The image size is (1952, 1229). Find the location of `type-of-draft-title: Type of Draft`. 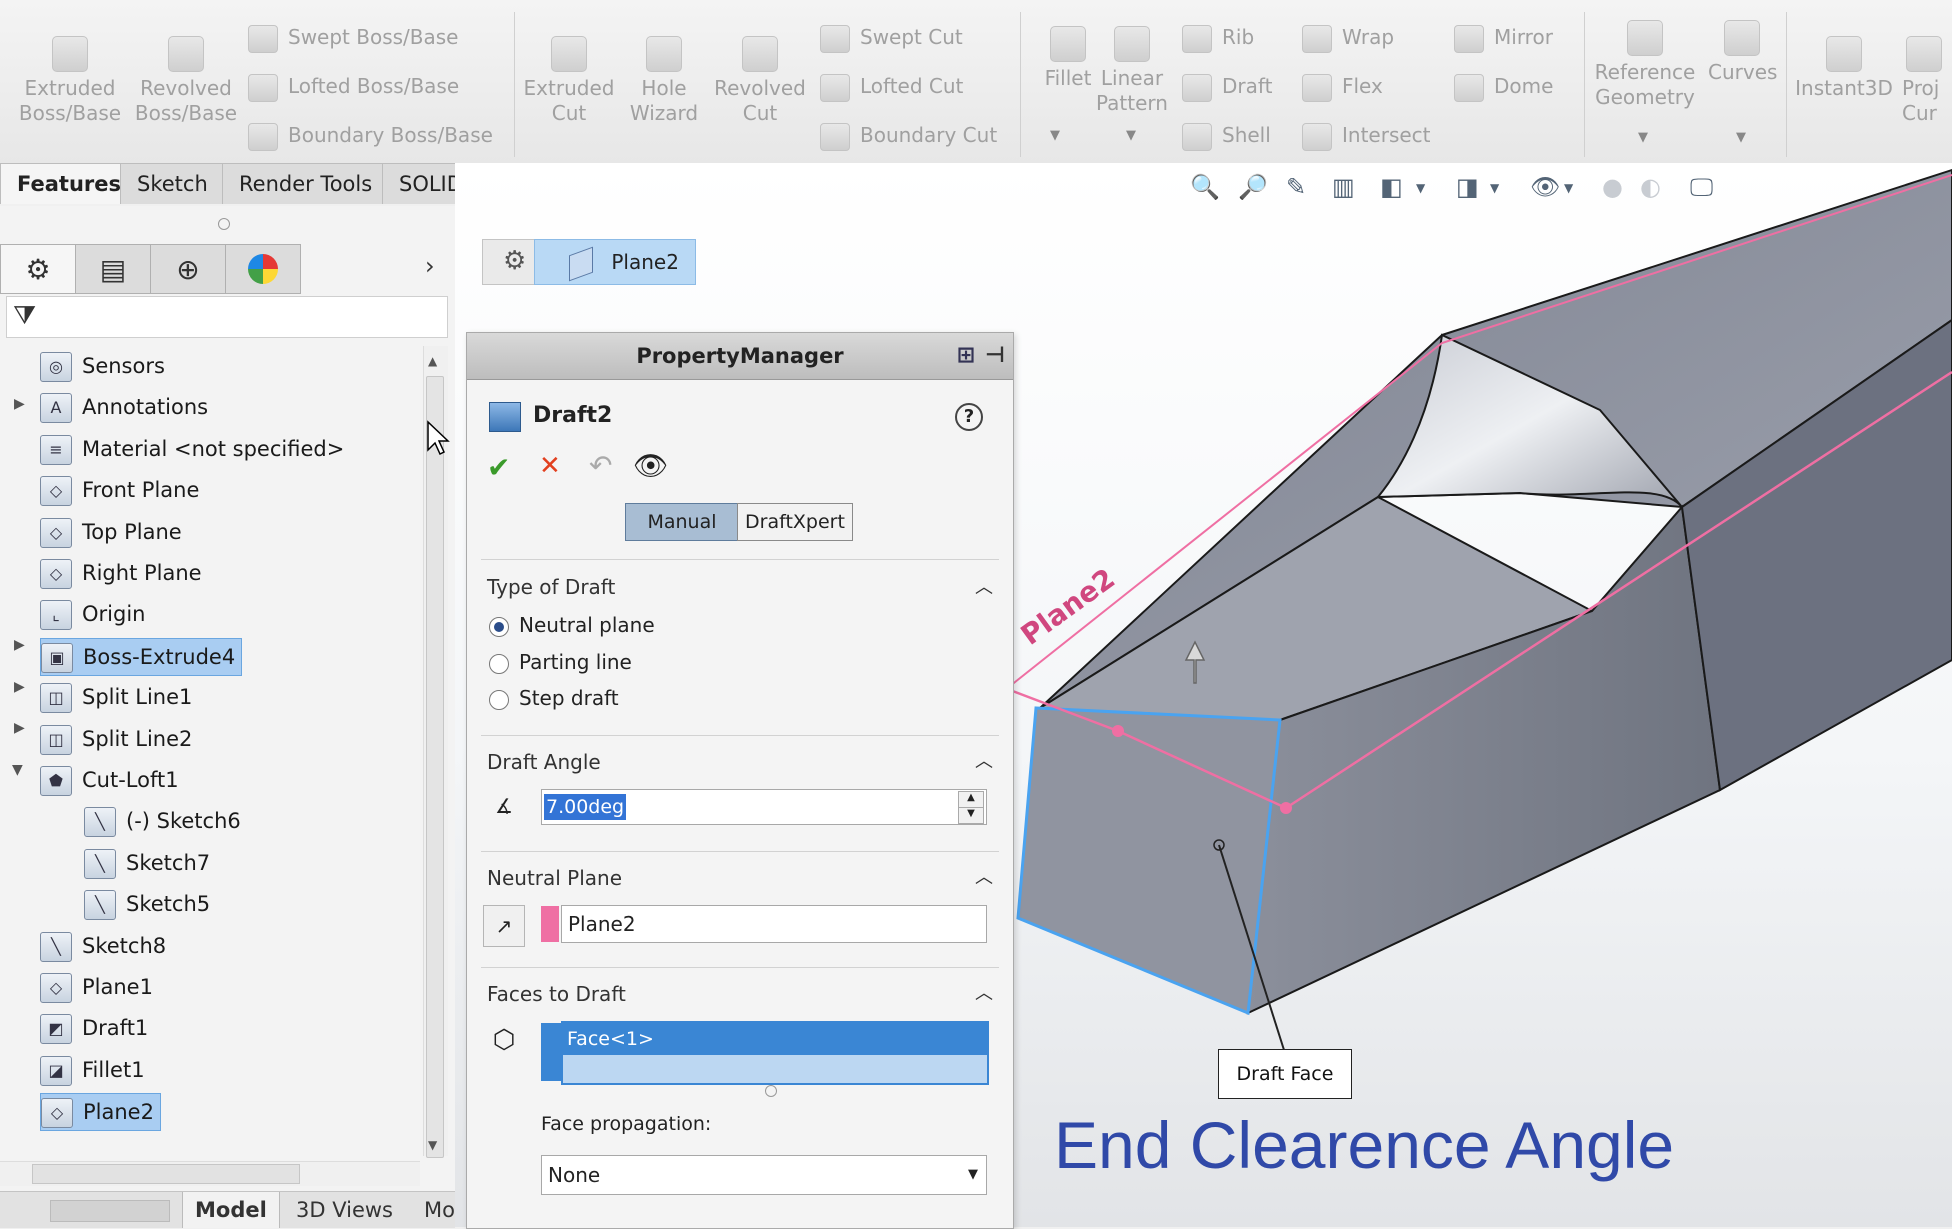

type-of-draft-title: Type of Draft is located at coordinates (551, 587).